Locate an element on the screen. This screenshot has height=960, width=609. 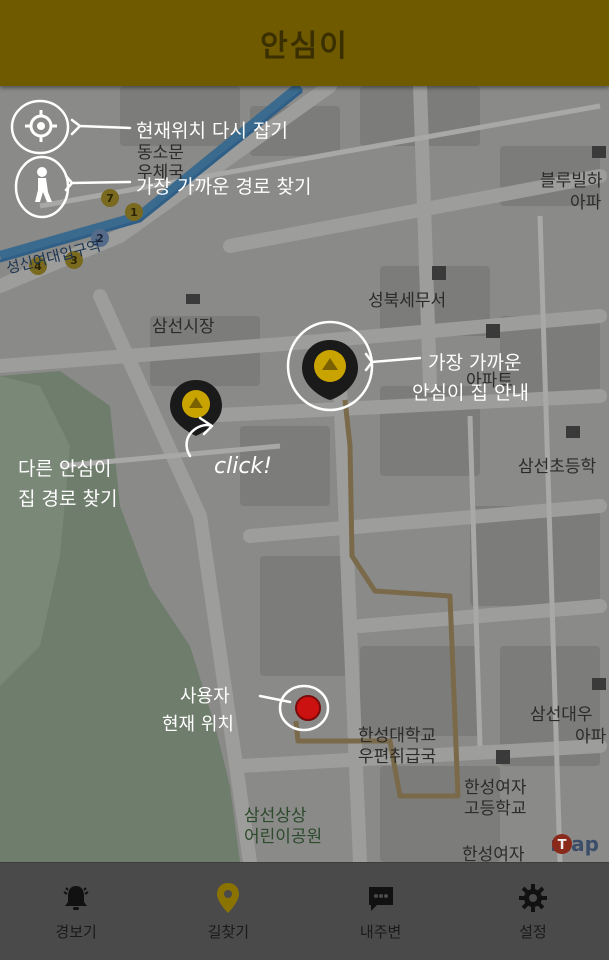
annotation-nearest-route: 가장 가까운 경로 찾기 is located at coordinates (224, 187).